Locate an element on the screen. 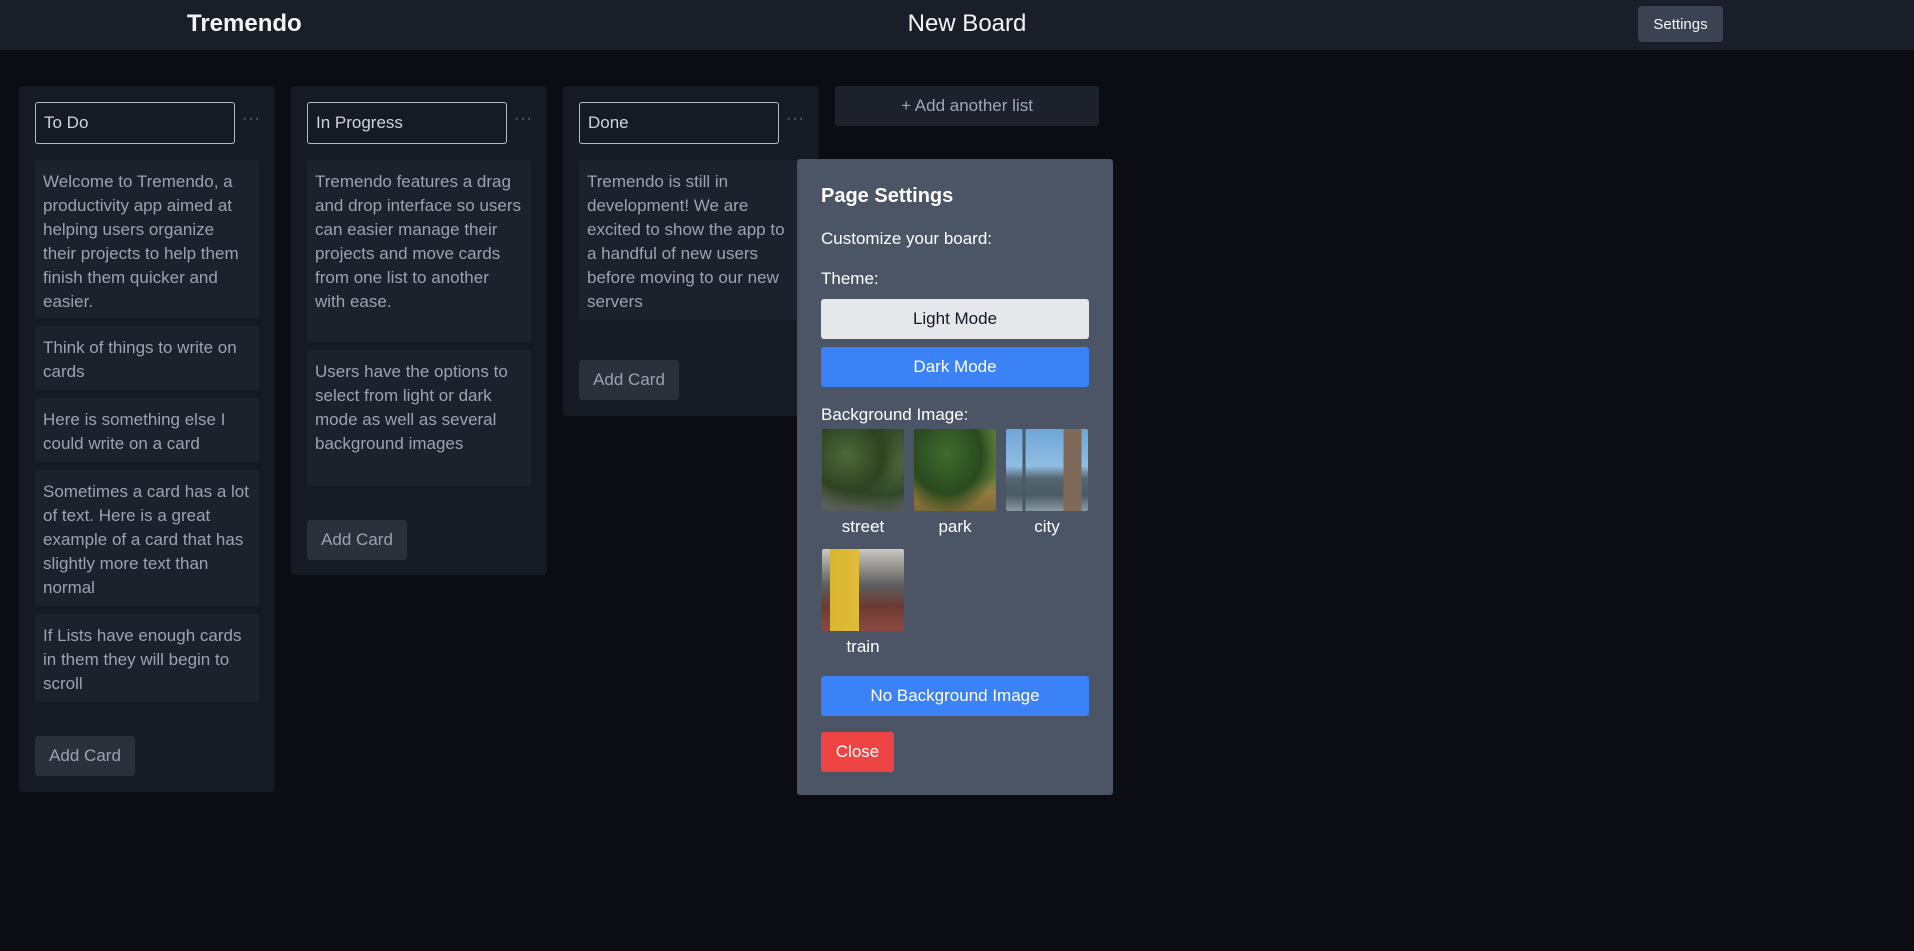  city-thumbnail is located at coordinates (1047, 470).